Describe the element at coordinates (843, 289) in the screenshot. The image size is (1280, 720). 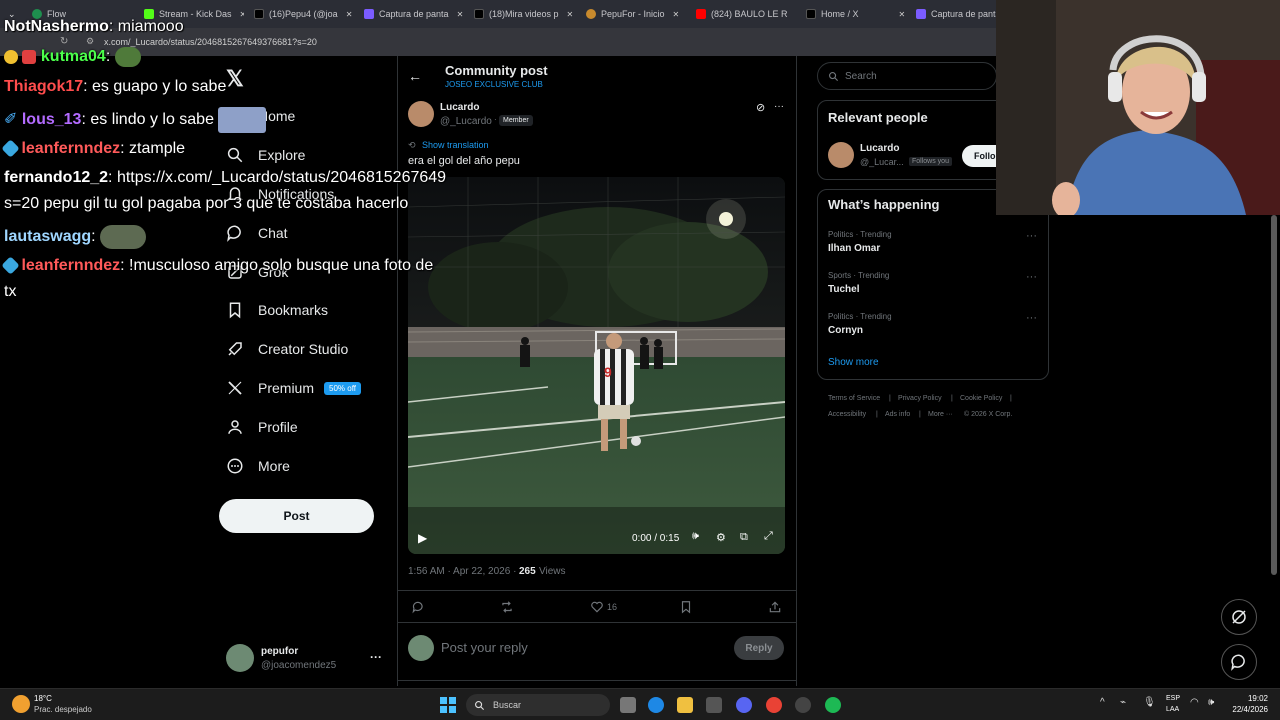
I see `trend-name: Tuchel` at that location.